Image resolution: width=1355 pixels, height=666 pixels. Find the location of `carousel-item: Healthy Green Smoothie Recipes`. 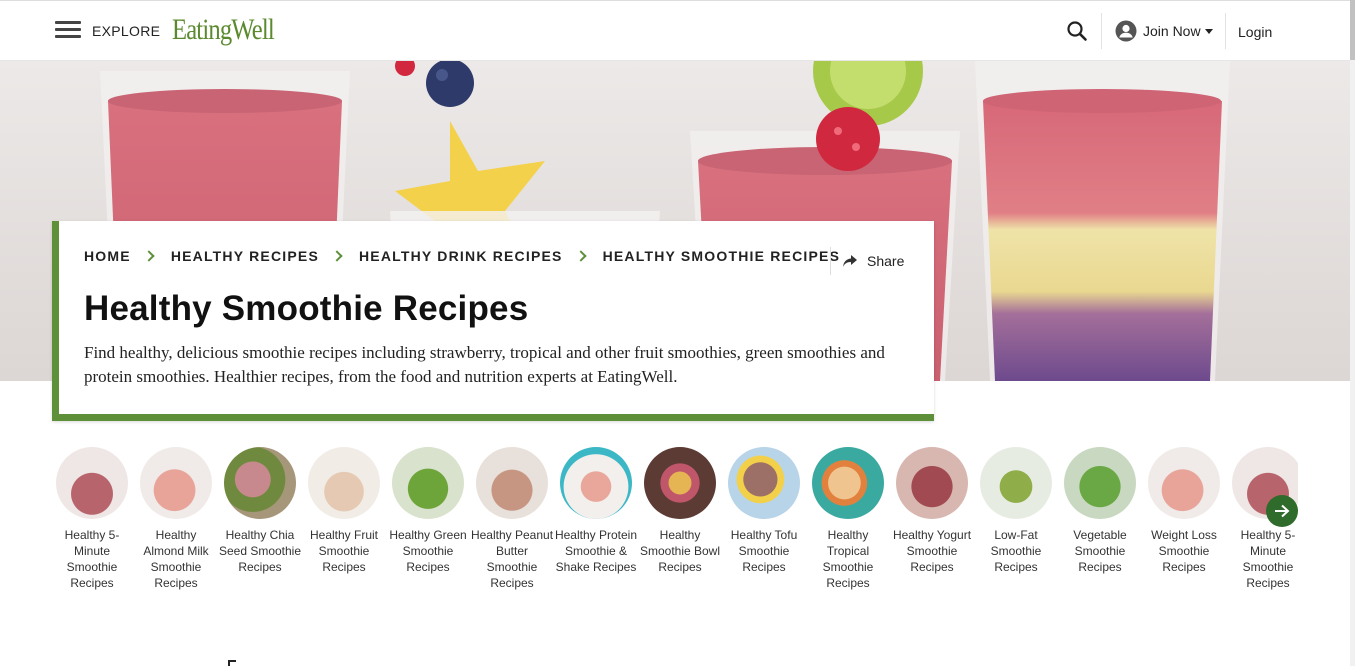

carousel-item: Healthy Green Smoothie Recipes is located at coordinates (428, 511).